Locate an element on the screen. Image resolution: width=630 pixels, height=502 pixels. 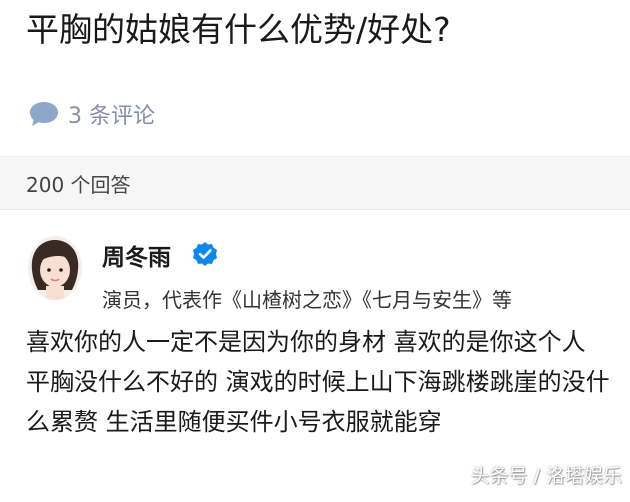
answers-header: 200 个回答 is located at coordinates (315, 183).